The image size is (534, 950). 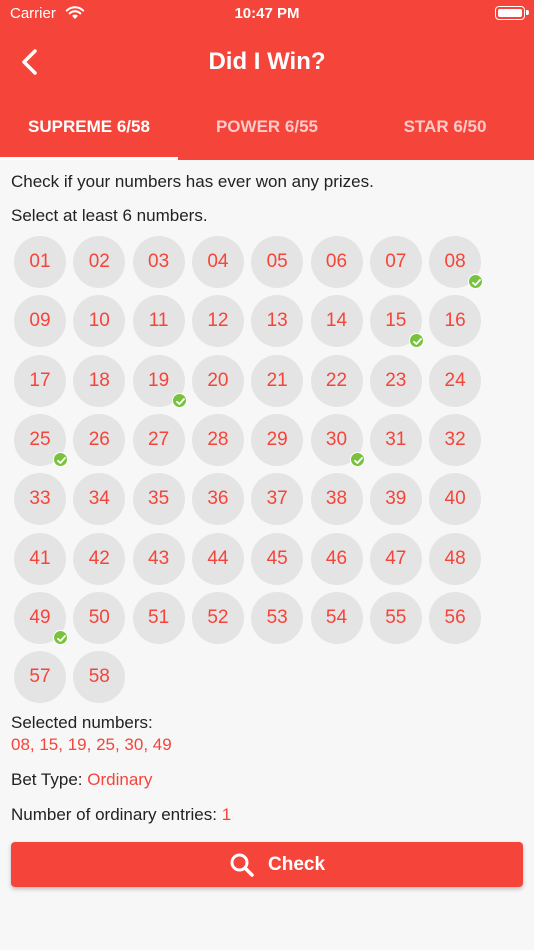 I want to click on number-ball-17: 17, so click(x=40, y=380).